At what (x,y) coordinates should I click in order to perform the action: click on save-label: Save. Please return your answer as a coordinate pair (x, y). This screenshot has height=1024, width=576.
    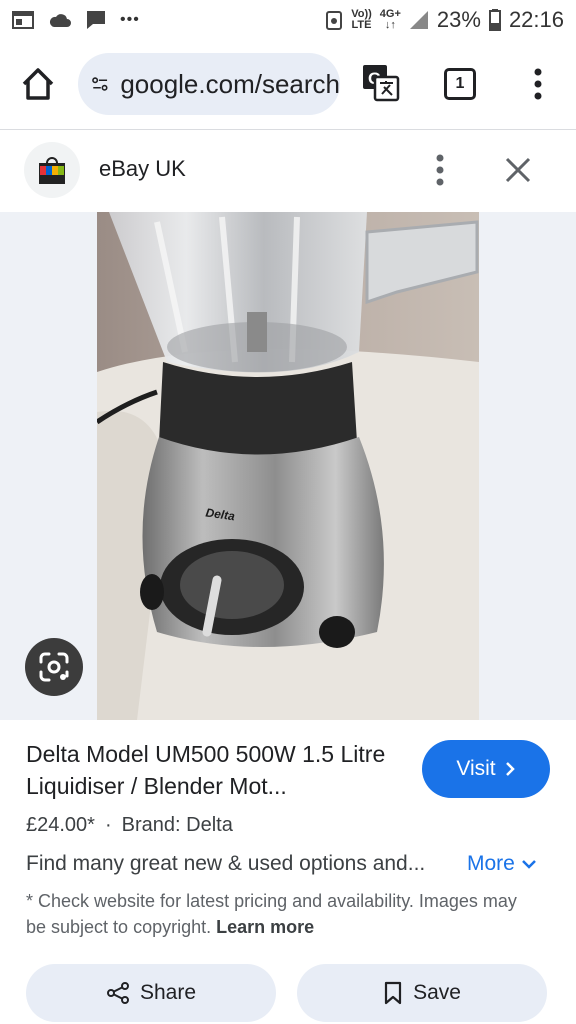
    Looking at the image, I should click on (437, 992).